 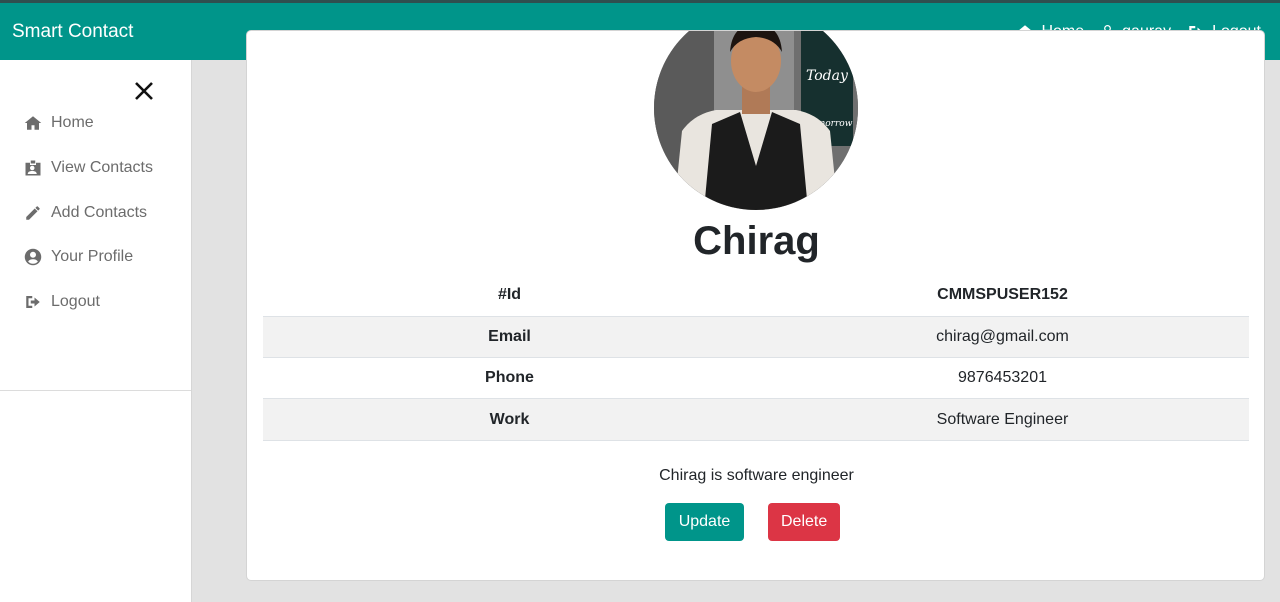 I want to click on id-badge-icon, so click(x=33, y=168).